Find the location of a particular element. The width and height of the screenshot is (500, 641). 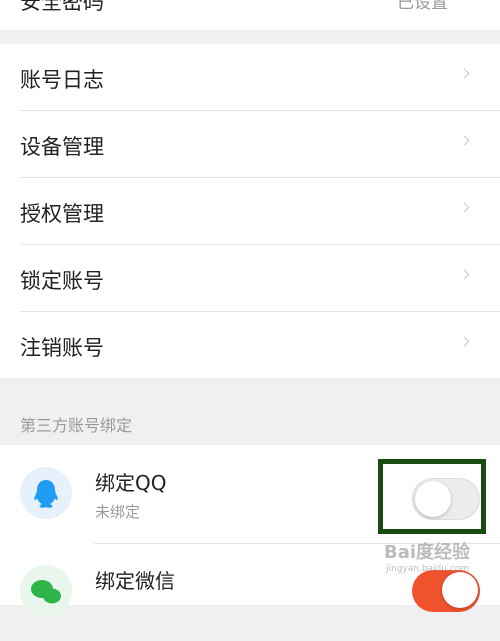

security-password-label: 安全密码 is located at coordinates (62, 7).